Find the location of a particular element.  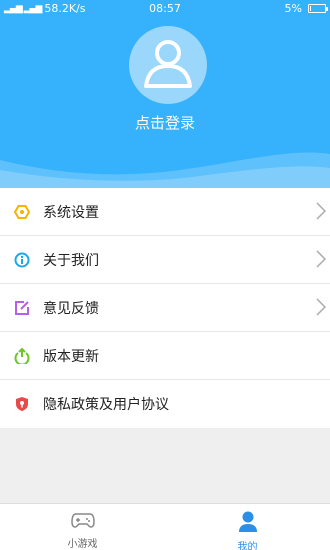

battery-icon is located at coordinates (318, 8).